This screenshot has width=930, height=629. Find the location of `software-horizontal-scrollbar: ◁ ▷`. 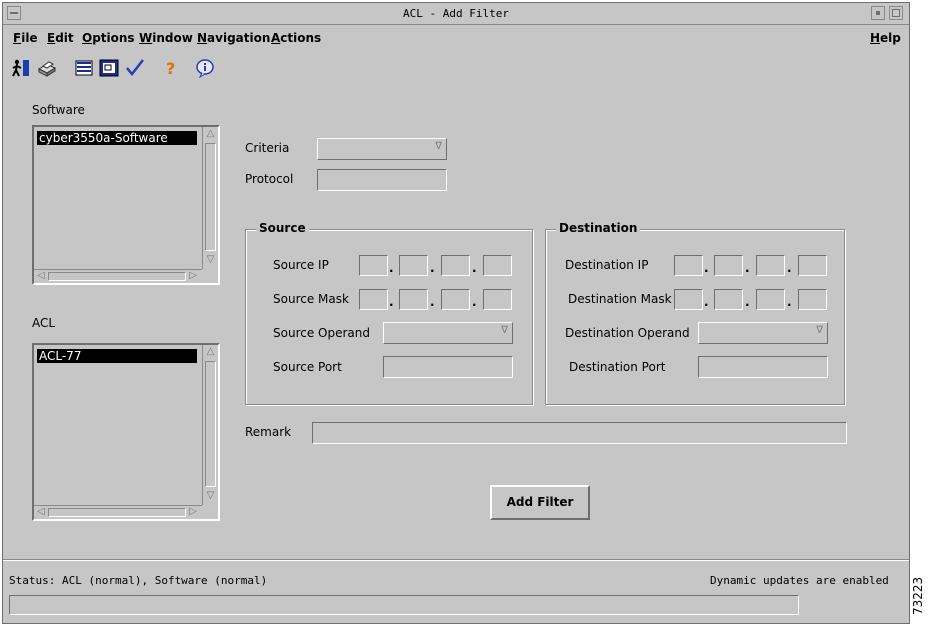

software-horizontal-scrollbar: ◁ ▷ is located at coordinates (118, 276).